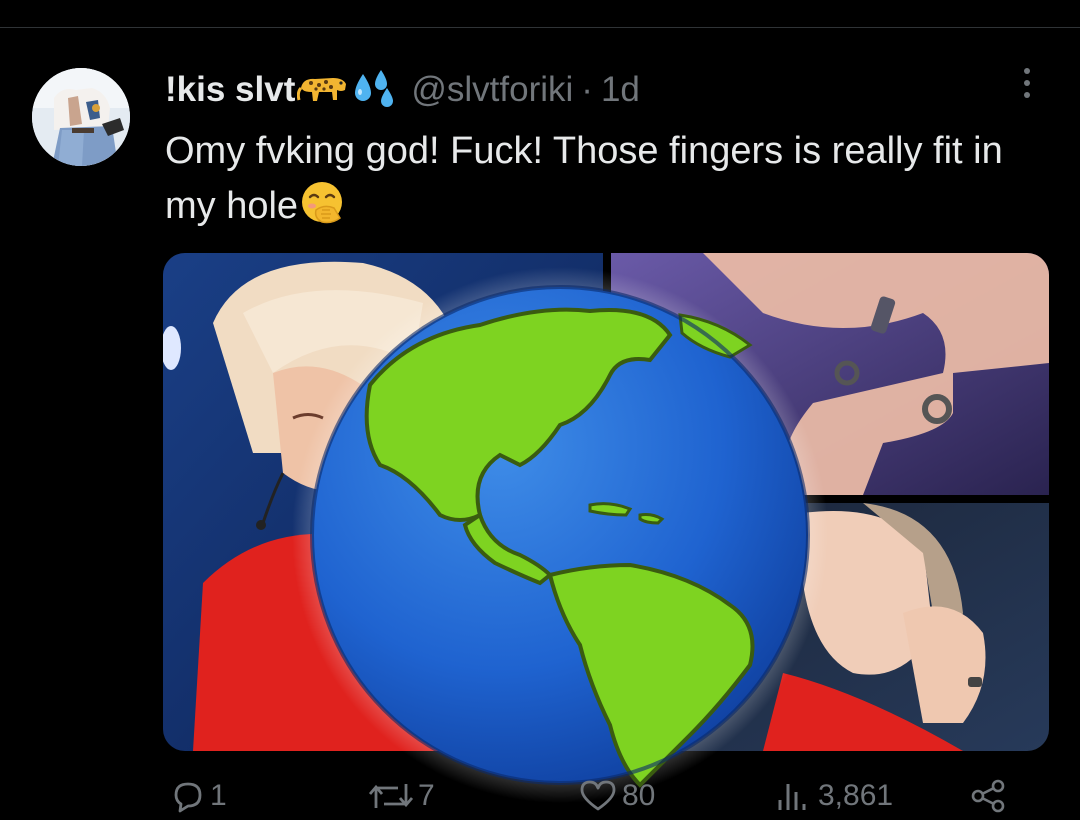  I want to click on display-name: !kis slvt, so click(230, 90).